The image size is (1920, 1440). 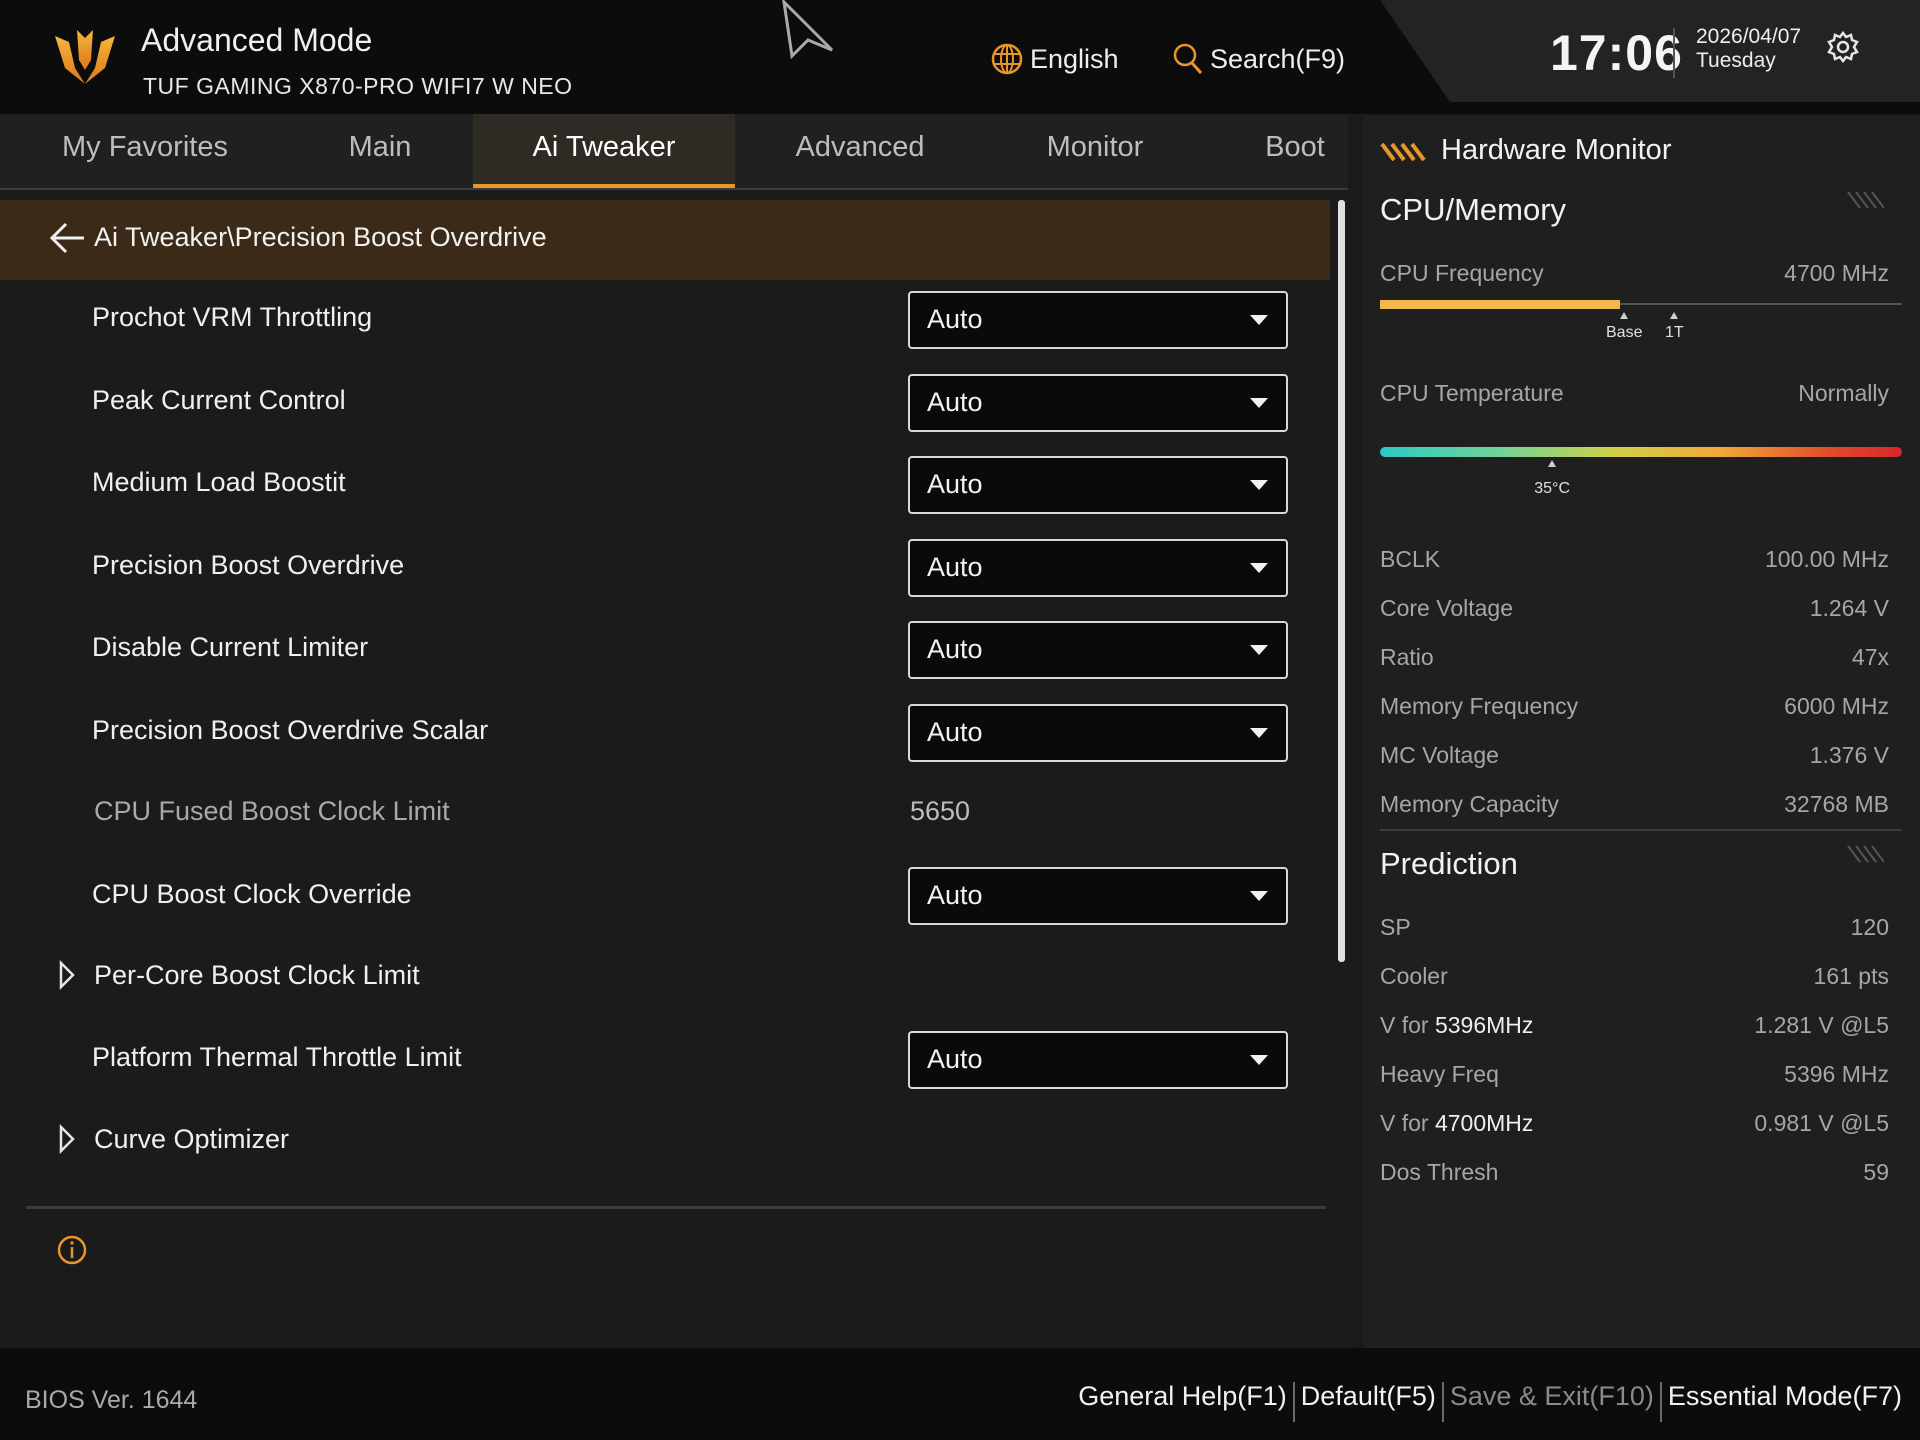 What do you see at coordinates (277, 1057) in the screenshot?
I see `setting-label: Platform Thermal Throttle Limit` at bounding box center [277, 1057].